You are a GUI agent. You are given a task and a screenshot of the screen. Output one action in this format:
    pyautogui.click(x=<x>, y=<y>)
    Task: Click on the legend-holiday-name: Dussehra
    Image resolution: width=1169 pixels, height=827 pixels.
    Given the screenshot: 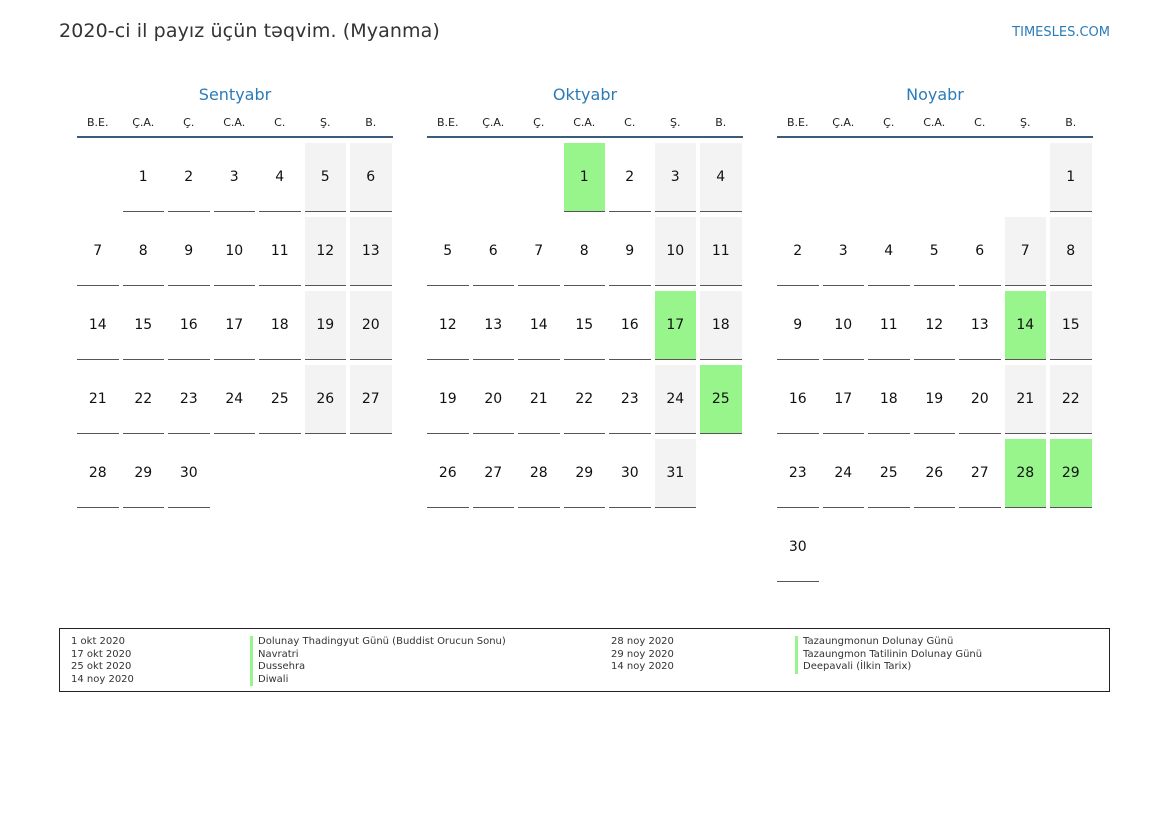 What is the action you would take?
    pyautogui.click(x=378, y=667)
    